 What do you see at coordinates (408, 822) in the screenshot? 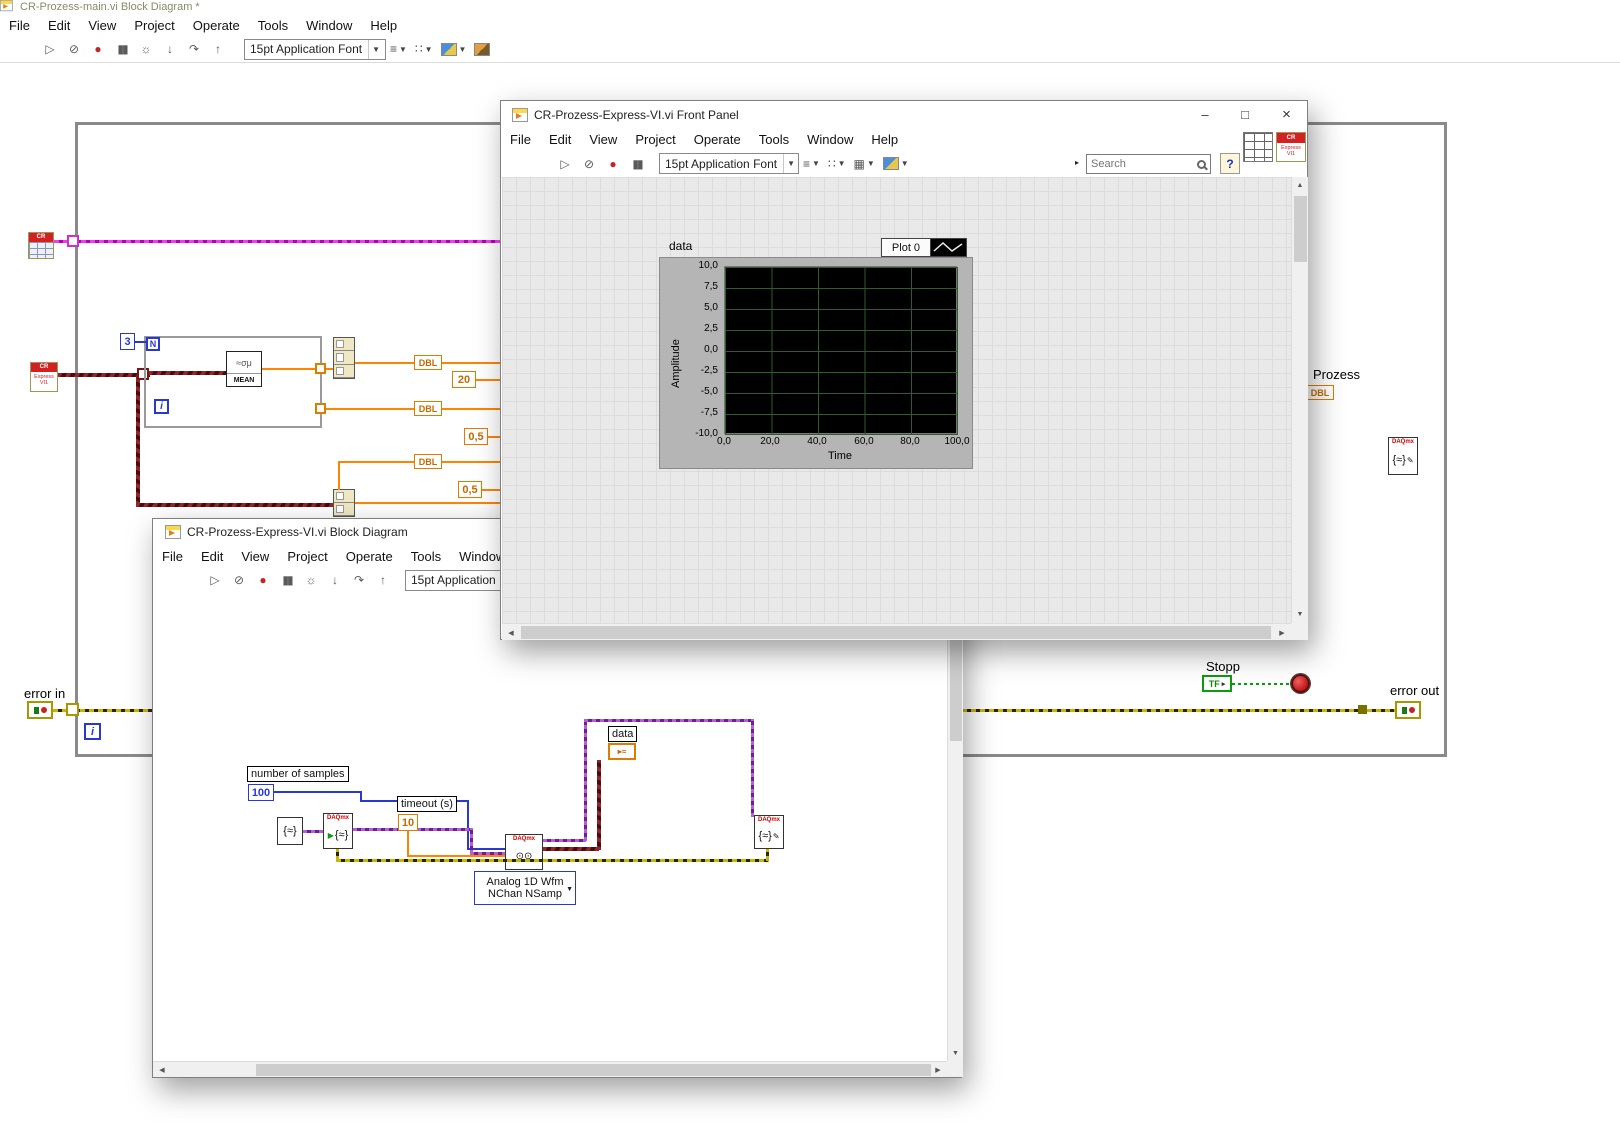
I see `timeout-constant: 10` at bounding box center [408, 822].